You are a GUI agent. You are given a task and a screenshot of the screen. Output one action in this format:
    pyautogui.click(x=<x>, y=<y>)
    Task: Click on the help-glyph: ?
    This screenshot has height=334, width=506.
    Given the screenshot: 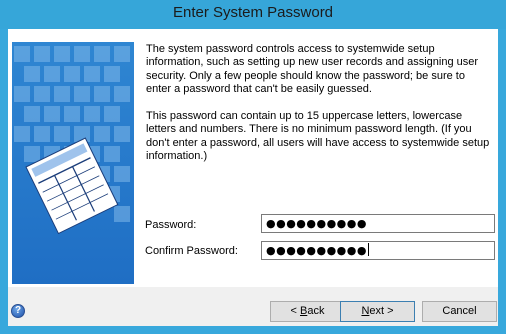 What is the action you would take?
    pyautogui.click(x=18, y=310)
    